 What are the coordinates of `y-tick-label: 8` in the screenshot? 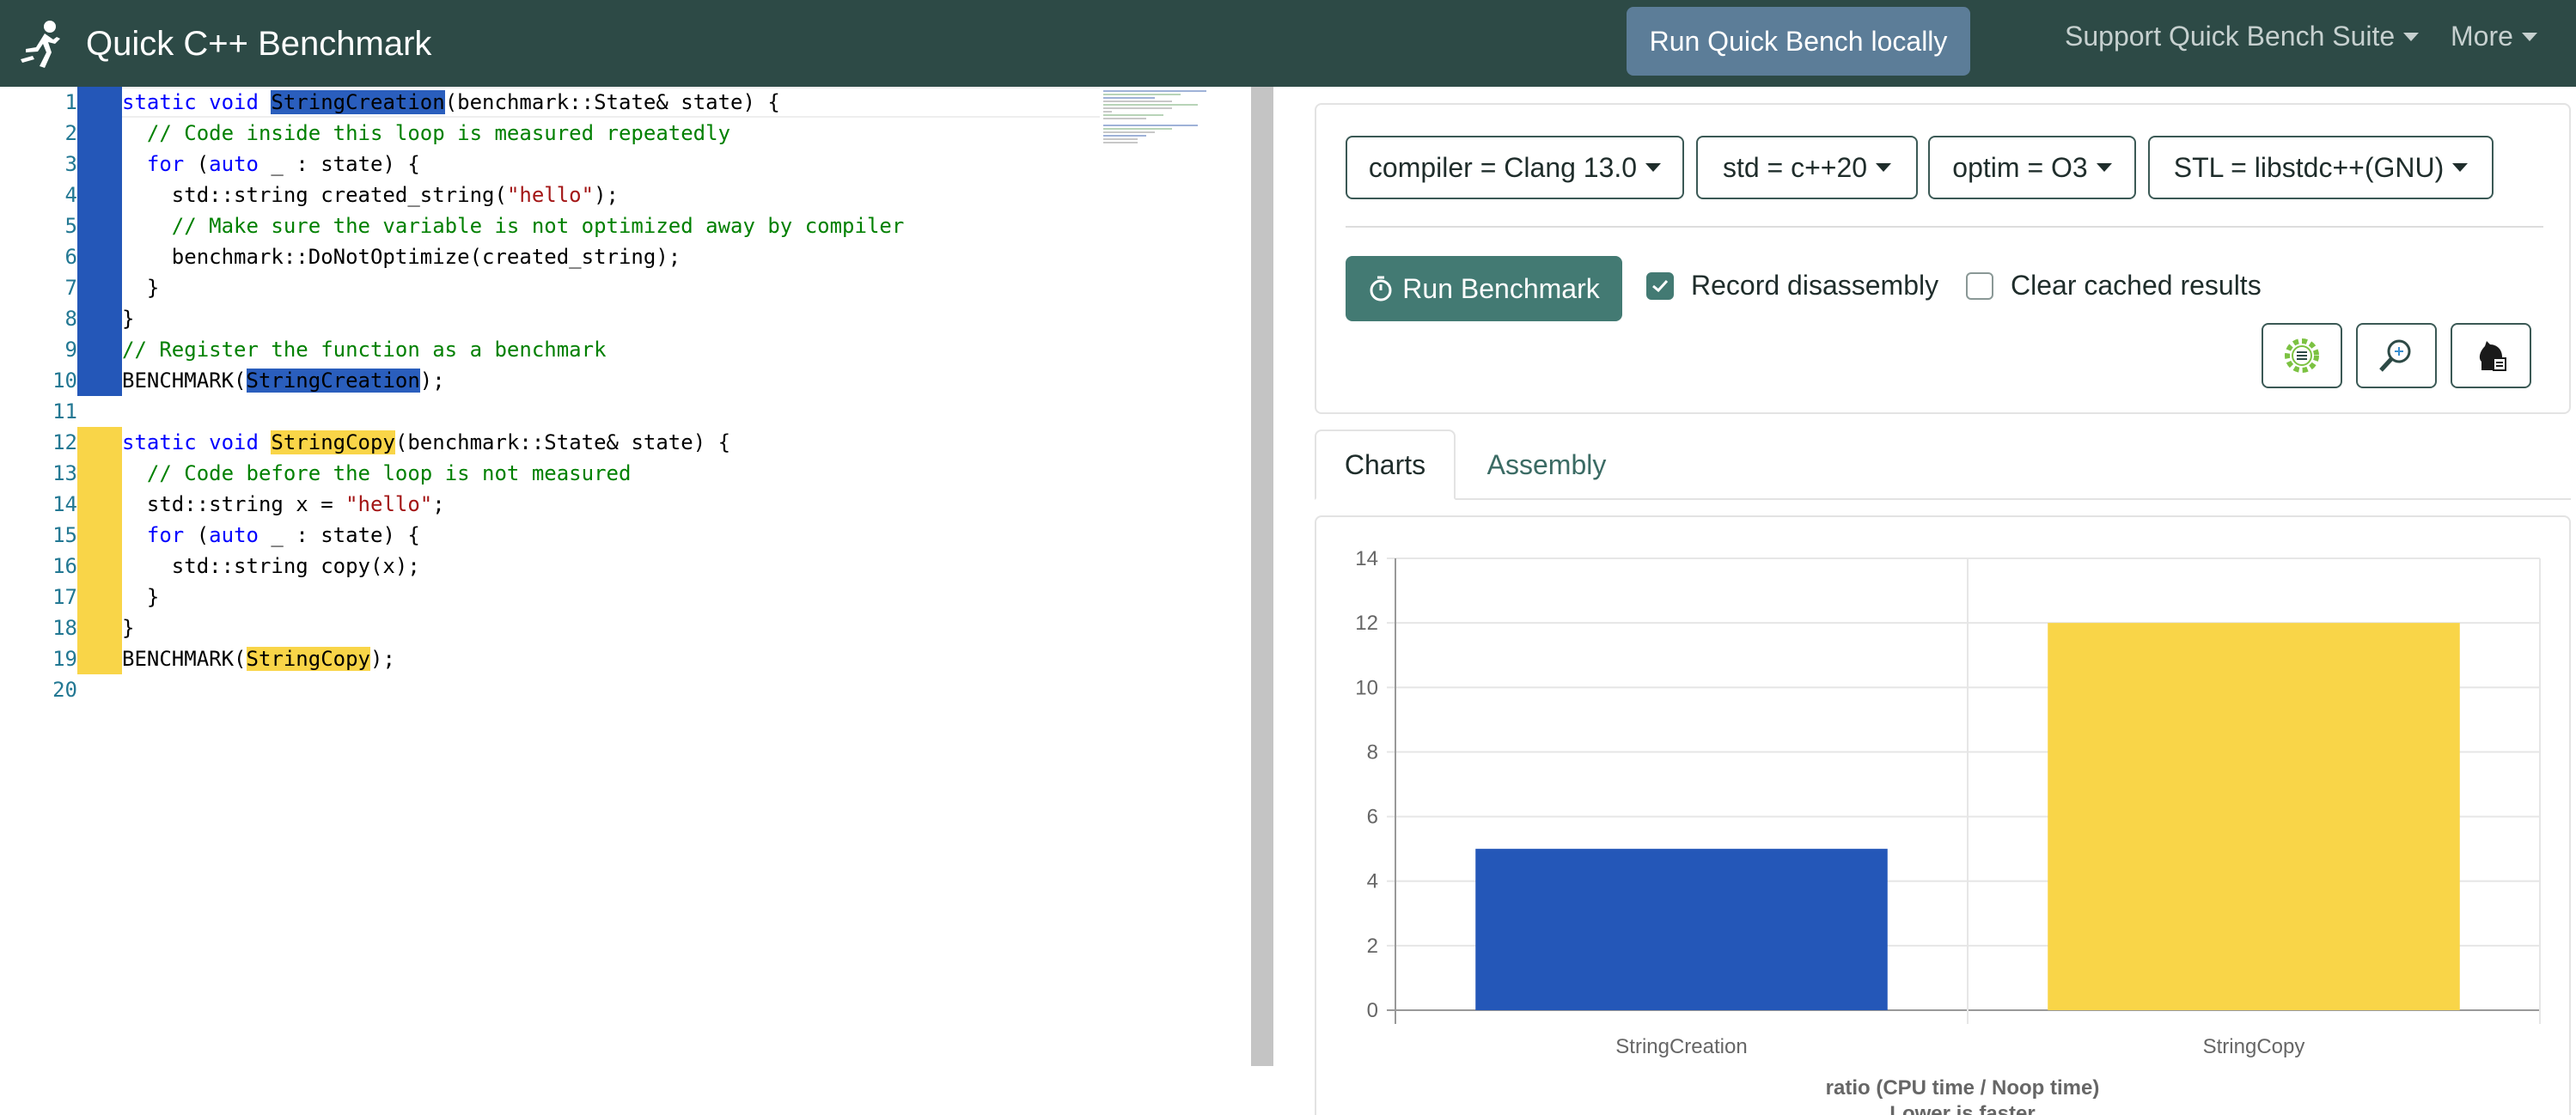 It's located at (1372, 752).